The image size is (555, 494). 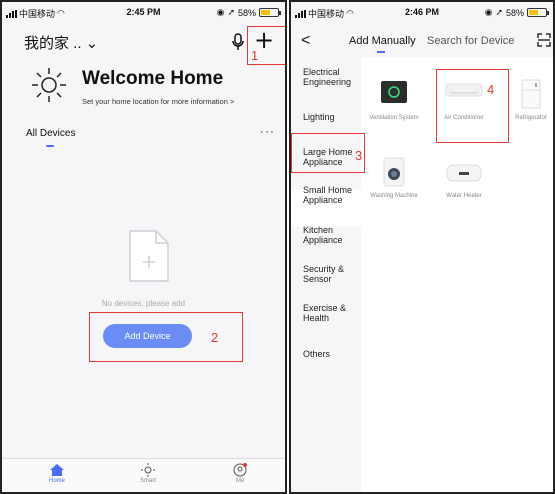 I want to click on tab-search-for-device: Search for Device, so click(x=470, y=41).